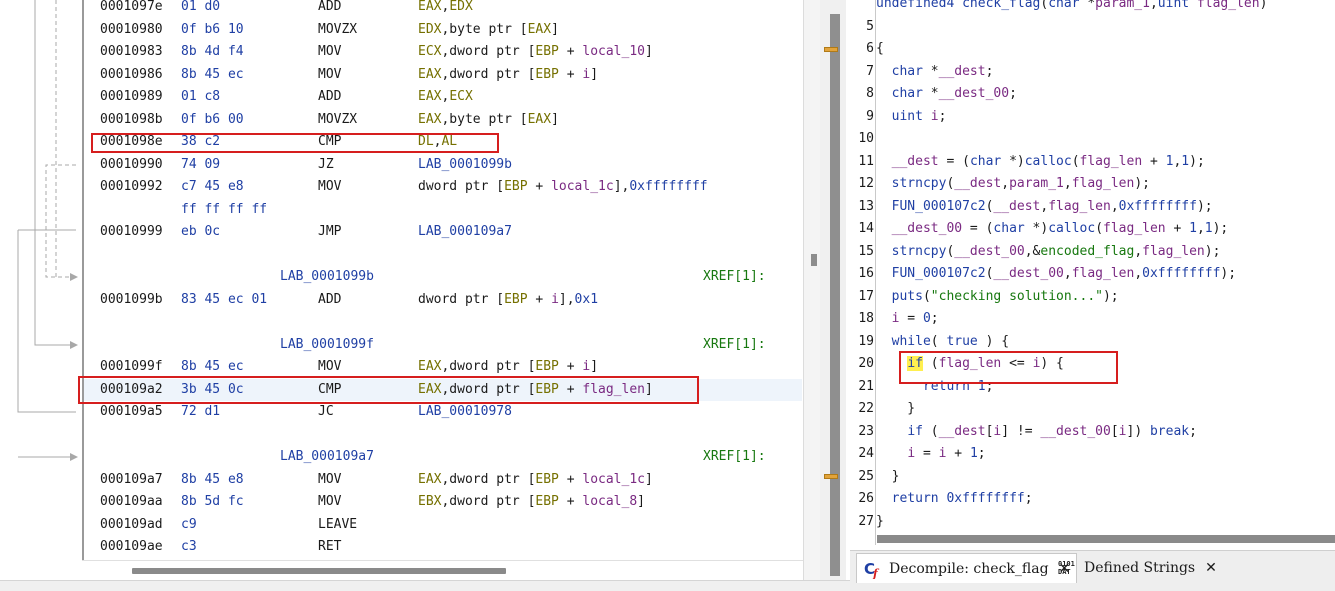 This screenshot has height=591, width=1335. What do you see at coordinates (212, 502) in the screenshot?
I see `instruction-bytes: 8b 5d fc` at bounding box center [212, 502].